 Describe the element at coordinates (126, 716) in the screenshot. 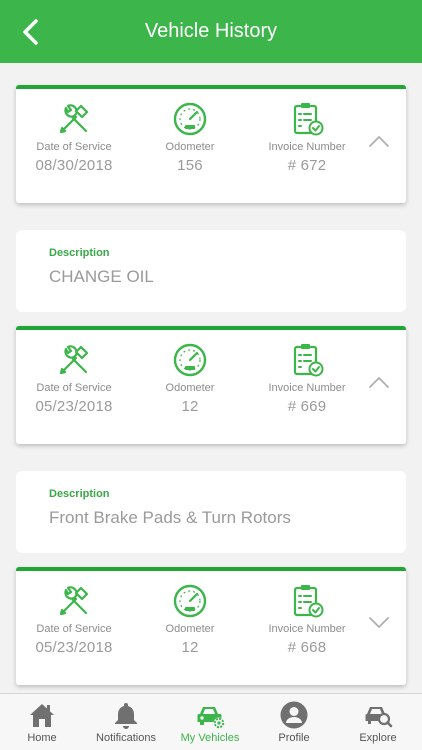

I see `bell-icon` at that location.